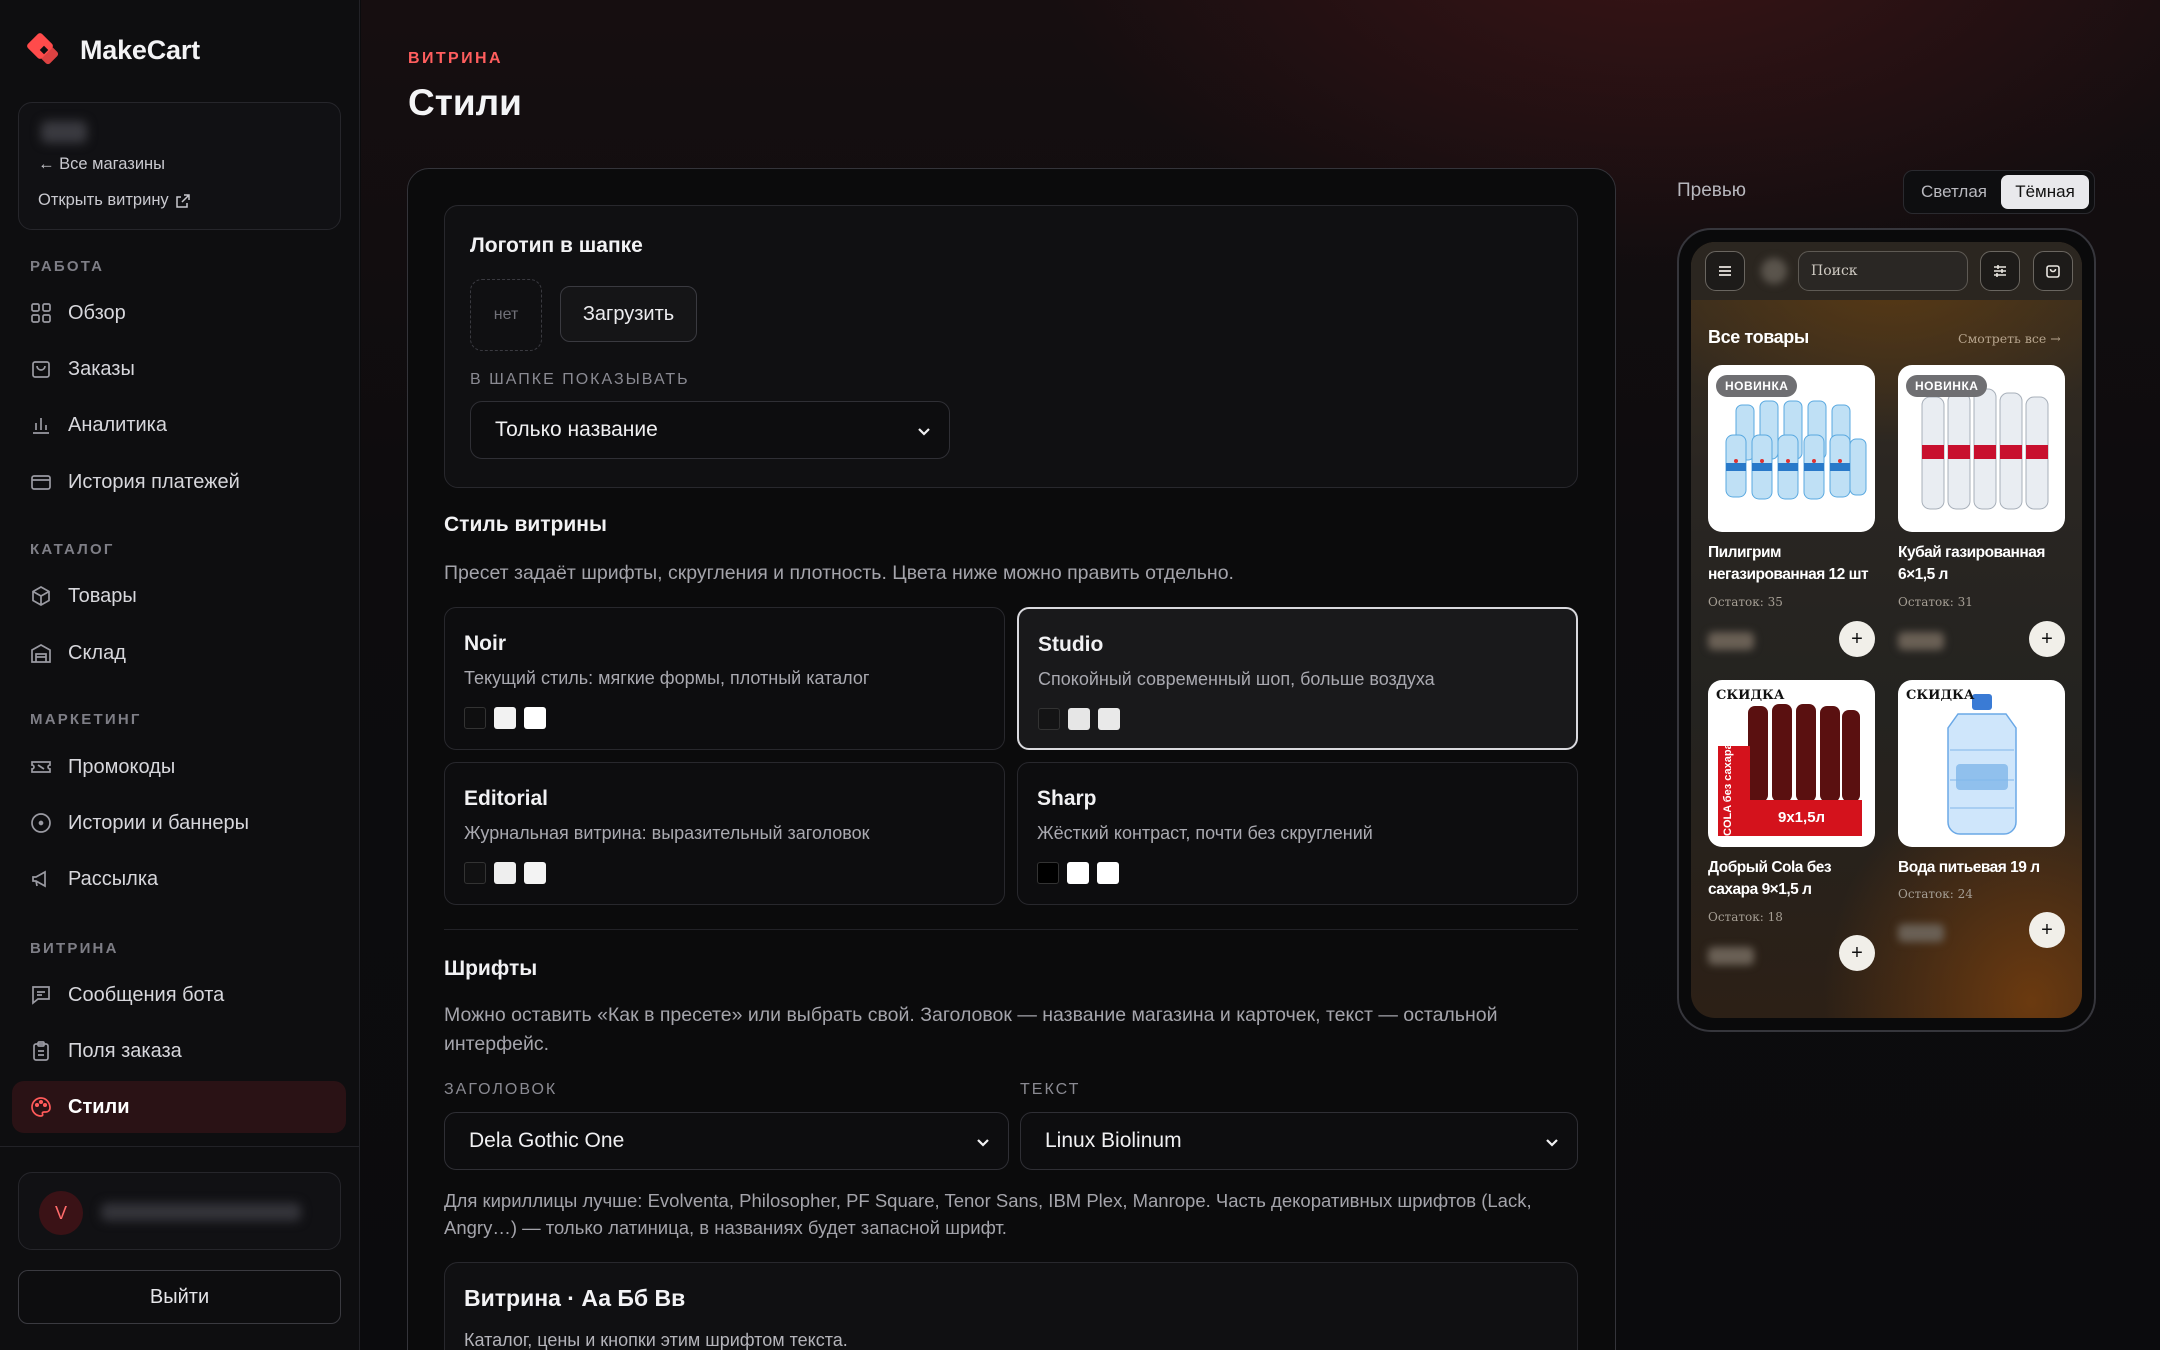 The width and height of the screenshot is (2160, 1350). I want to click on logout-button: Выйти, so click(179, 1297).